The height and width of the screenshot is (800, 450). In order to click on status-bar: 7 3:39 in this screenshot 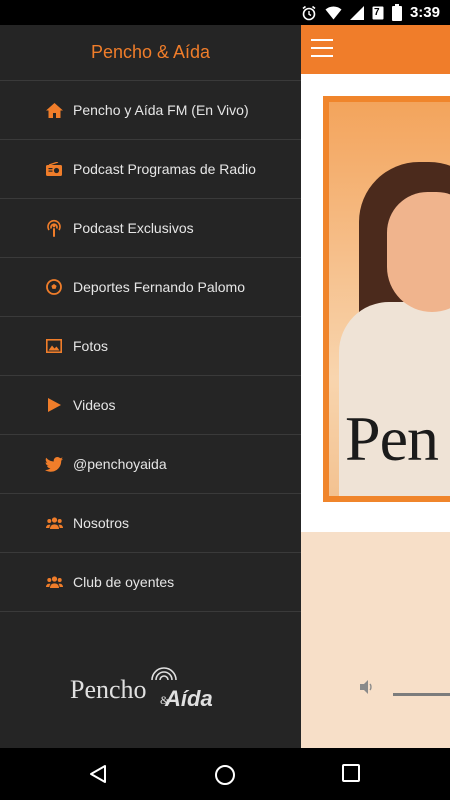, I will do `click(225, 12)`.